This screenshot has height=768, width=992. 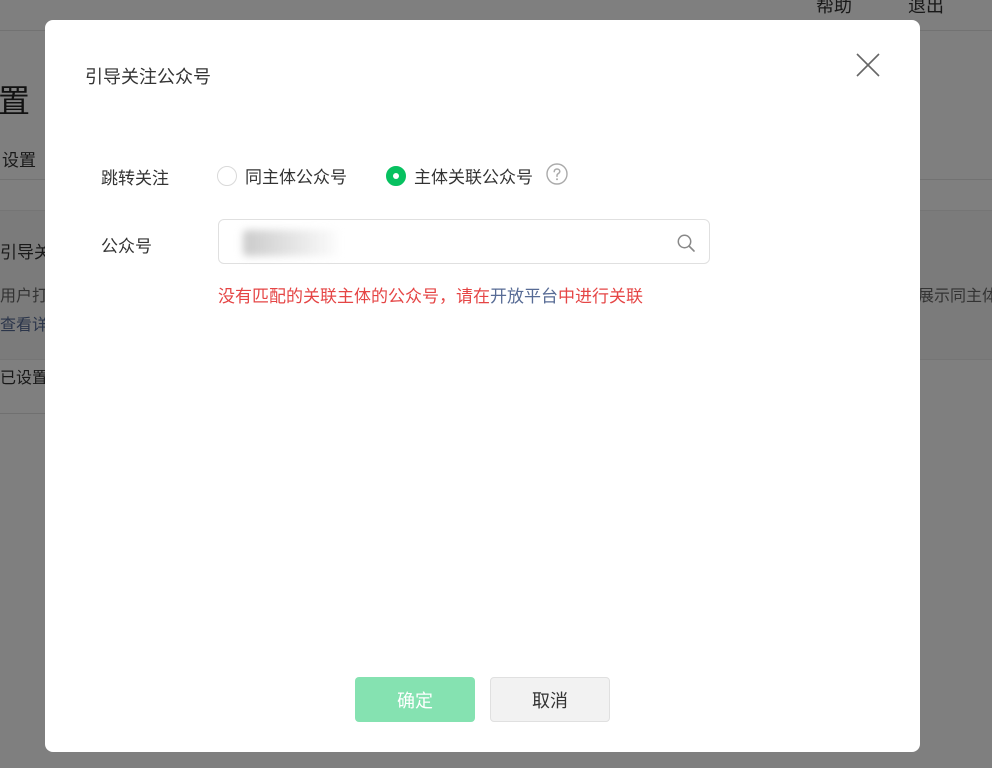 What do you see at coordinates (524, 297) in the screenshot?
I see `open-platform-link: 开放平台` at bounding box center [524, 297].